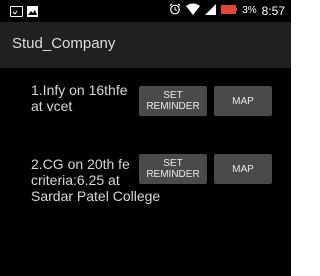 This screenshot has height=276, width=320. What do you see at coordinates (229, 10) in the screenshot?
I see `battery-icon` at bounding box center [229, 10].